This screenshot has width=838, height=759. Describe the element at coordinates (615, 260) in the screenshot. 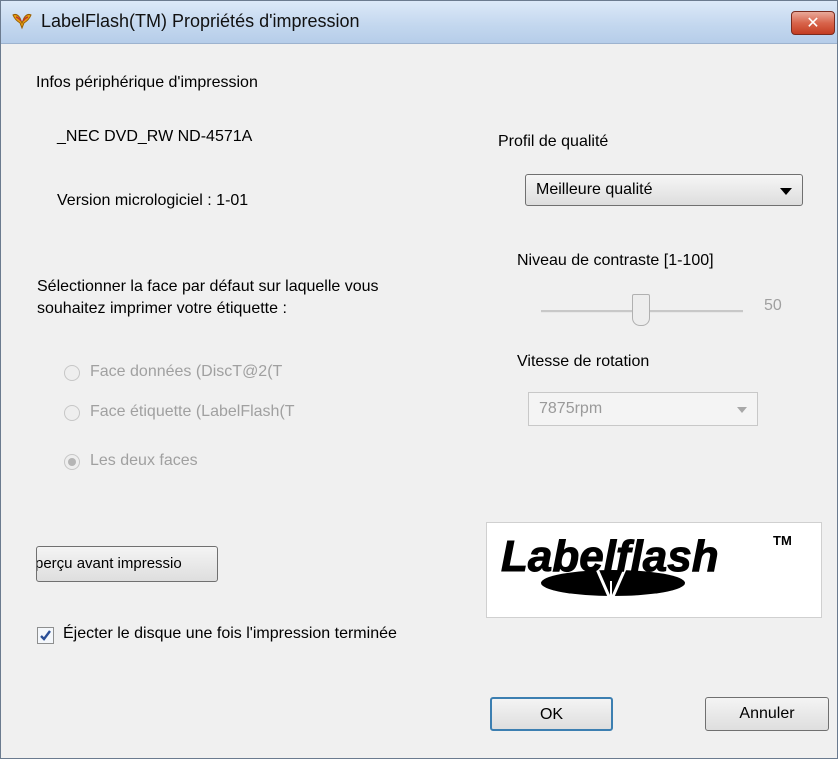

I see `contrast-label: Niveau de contraste [1-100]` at that location.